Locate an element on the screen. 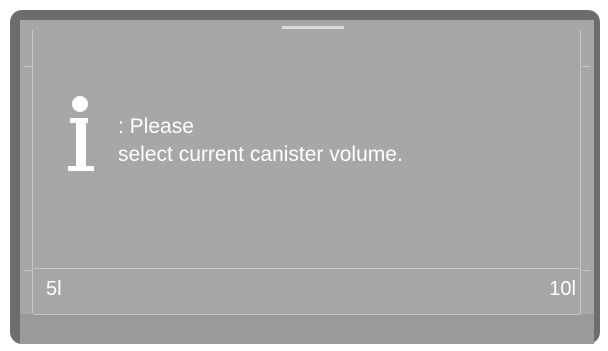 The image size is (608, 351). volume-min-label: 5l is located at coordinates (54, 289).